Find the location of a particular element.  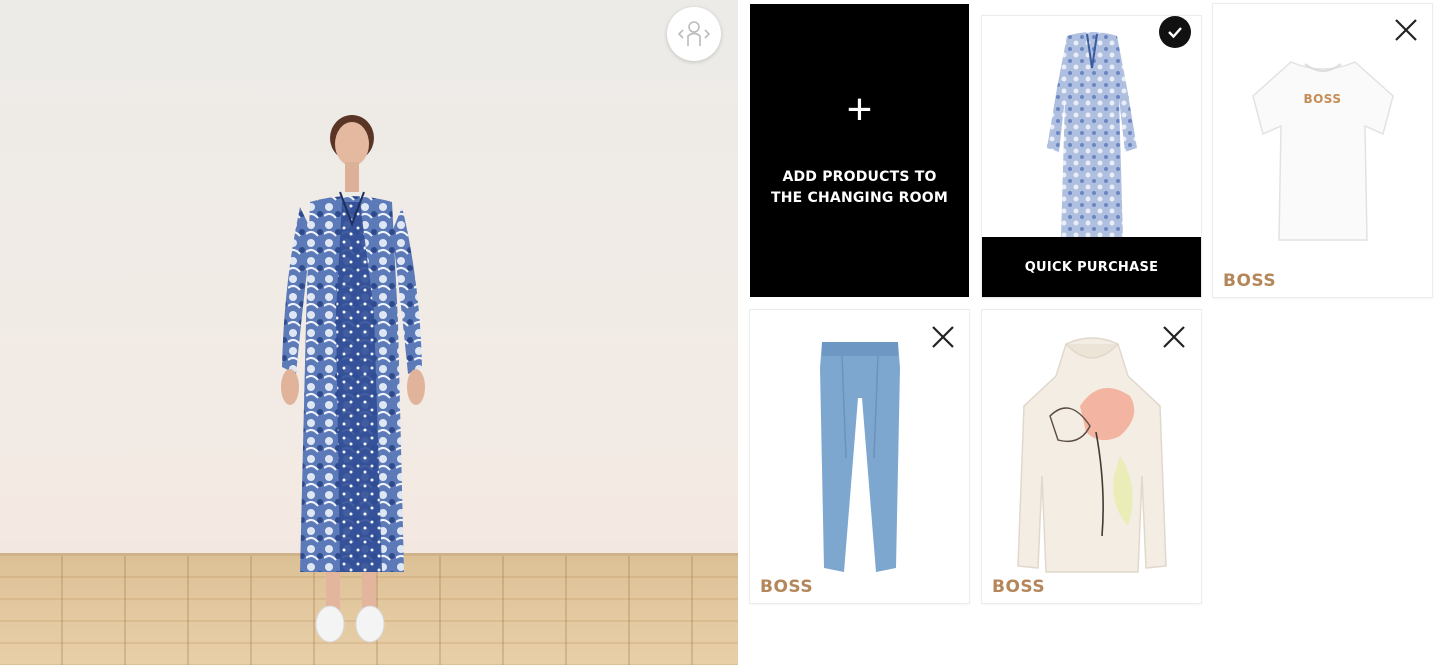

remove-trousers-button is located at coordinates (943, 337).